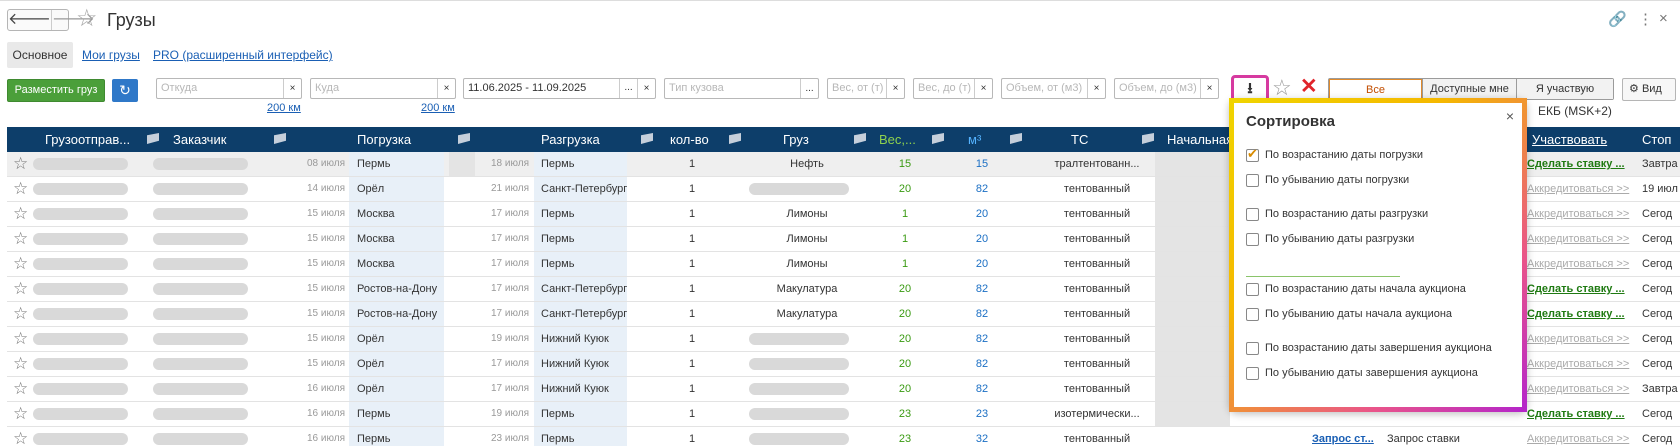  Describe the element at coordinates (1356, 289) in the screenshot. I see `sort-option: По возрастанию даты начала аукциона` at that location.